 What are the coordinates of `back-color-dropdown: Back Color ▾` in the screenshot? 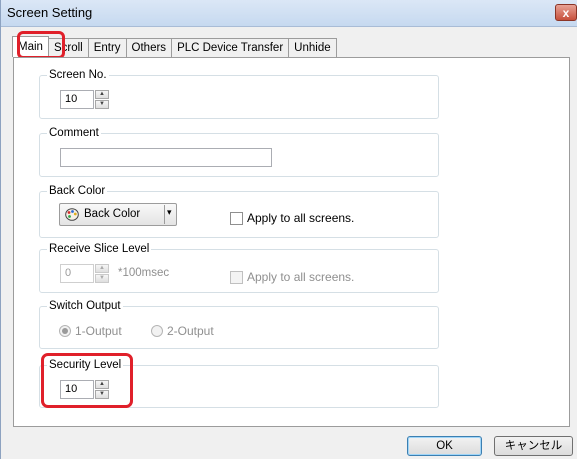 It's located at (118, 214).